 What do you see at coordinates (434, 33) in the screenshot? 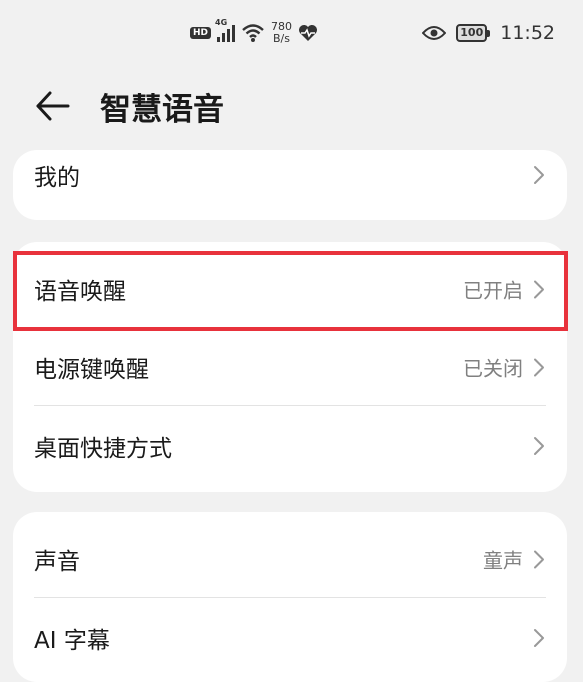
I see `eye-icon` at bounding box center [434, 33].